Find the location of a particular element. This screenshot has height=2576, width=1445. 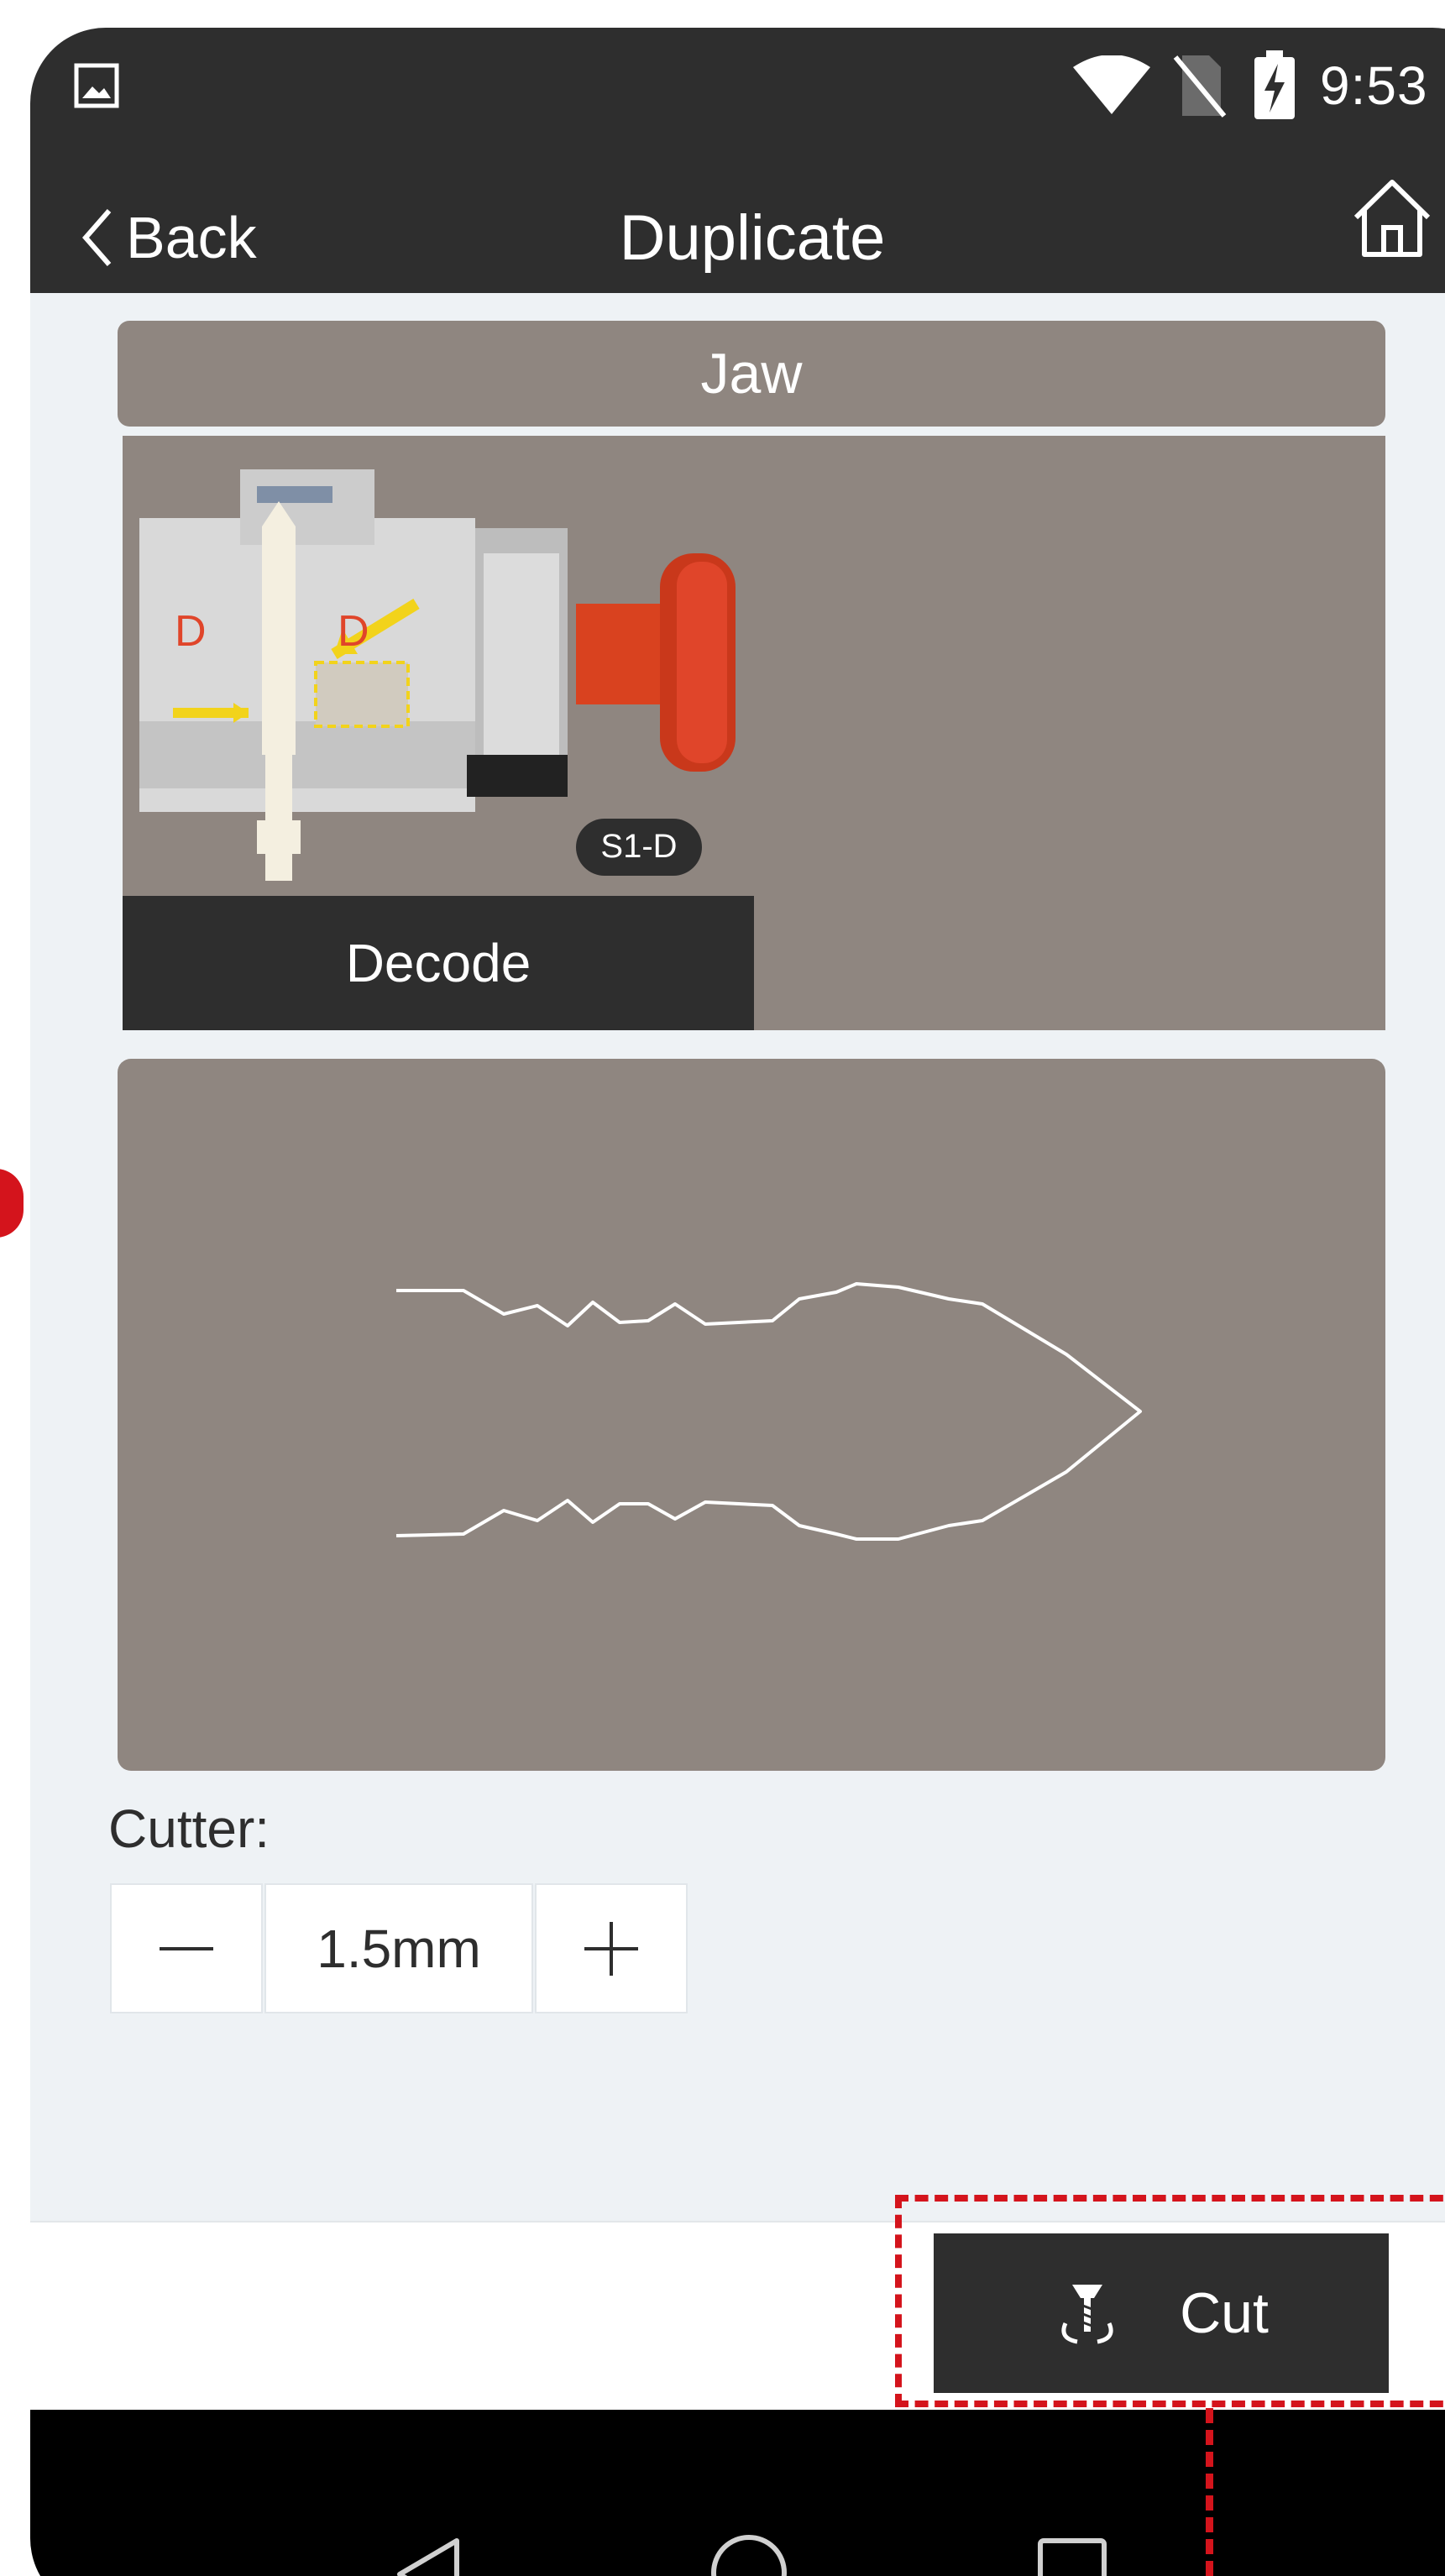

increment-button is located at coordinates (611, 1948).